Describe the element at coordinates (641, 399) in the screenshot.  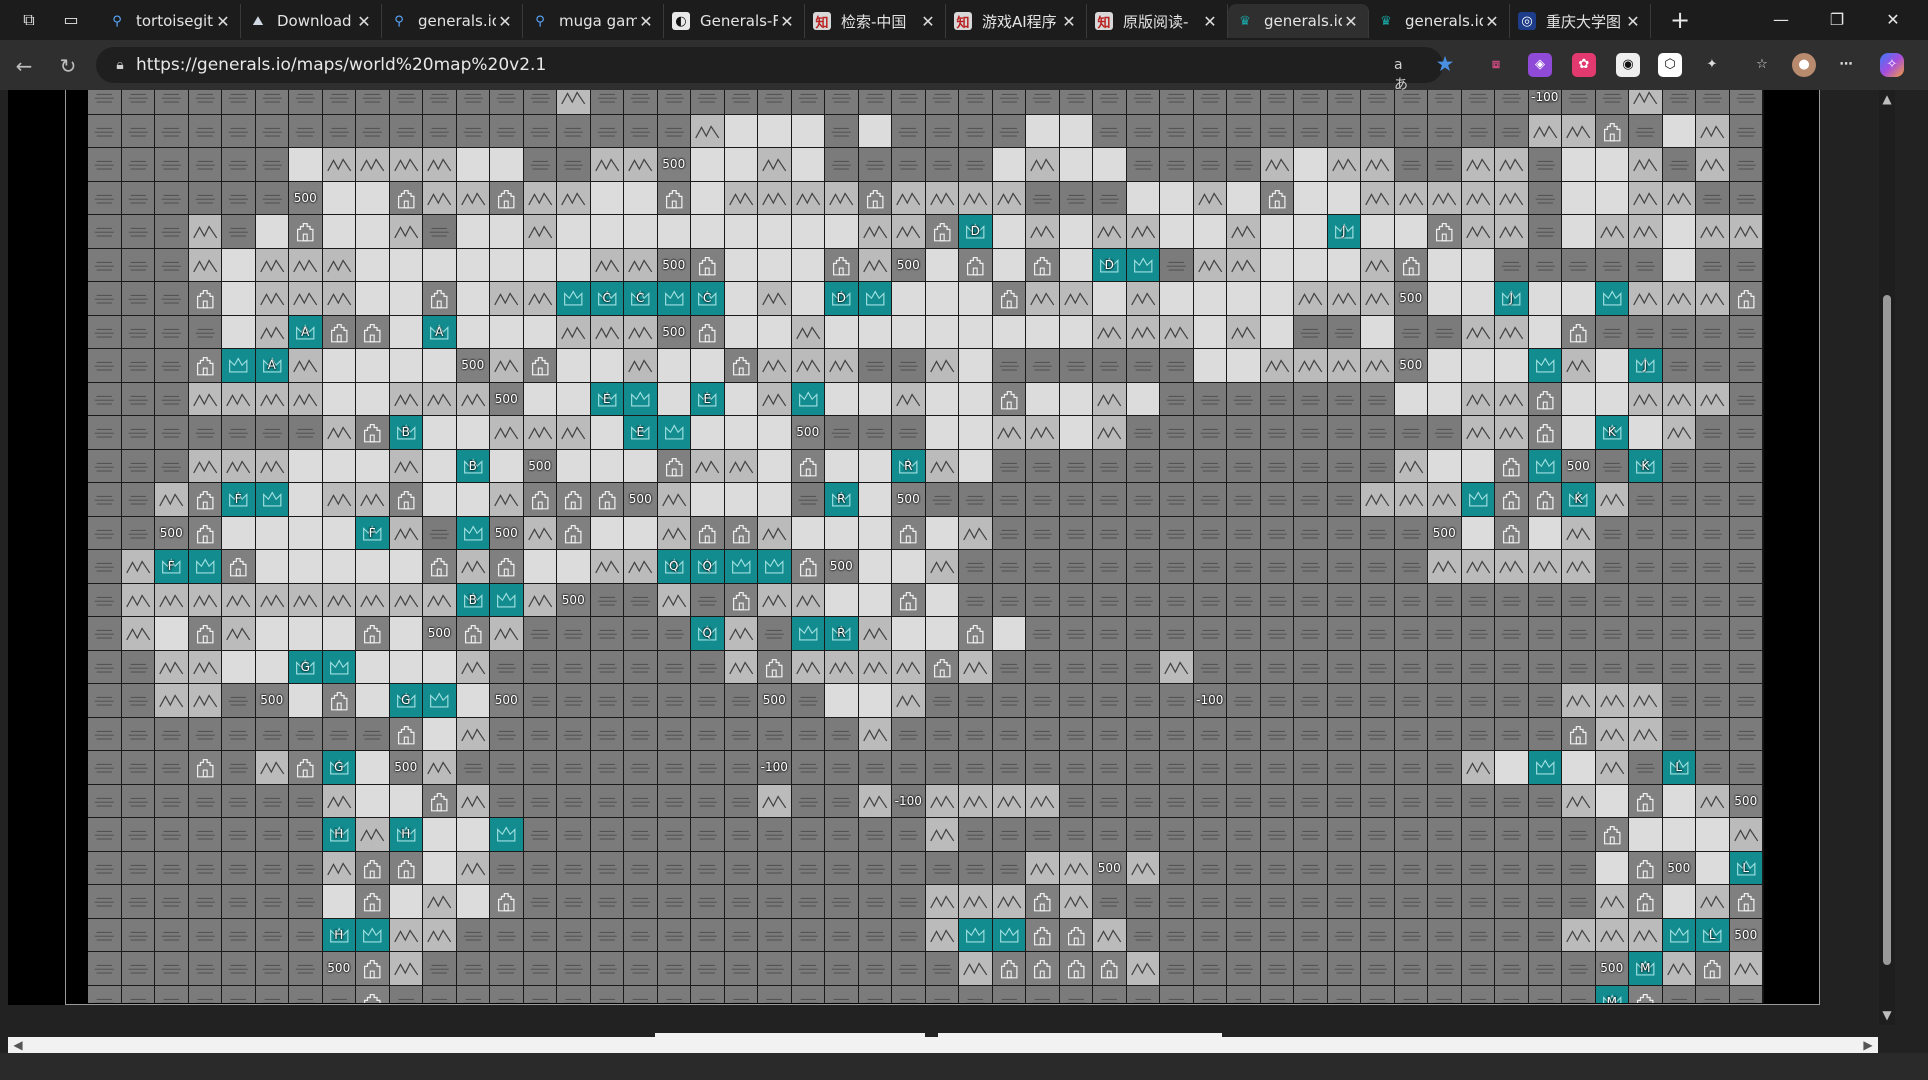
I see `general-tile` at that location.